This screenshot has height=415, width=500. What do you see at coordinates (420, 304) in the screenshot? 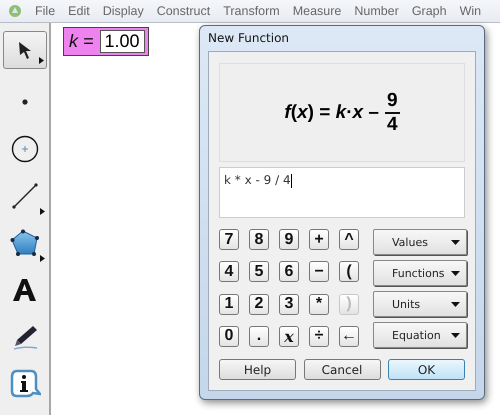
I see `dropdown-button: Units` at bounding box center [420, 304].